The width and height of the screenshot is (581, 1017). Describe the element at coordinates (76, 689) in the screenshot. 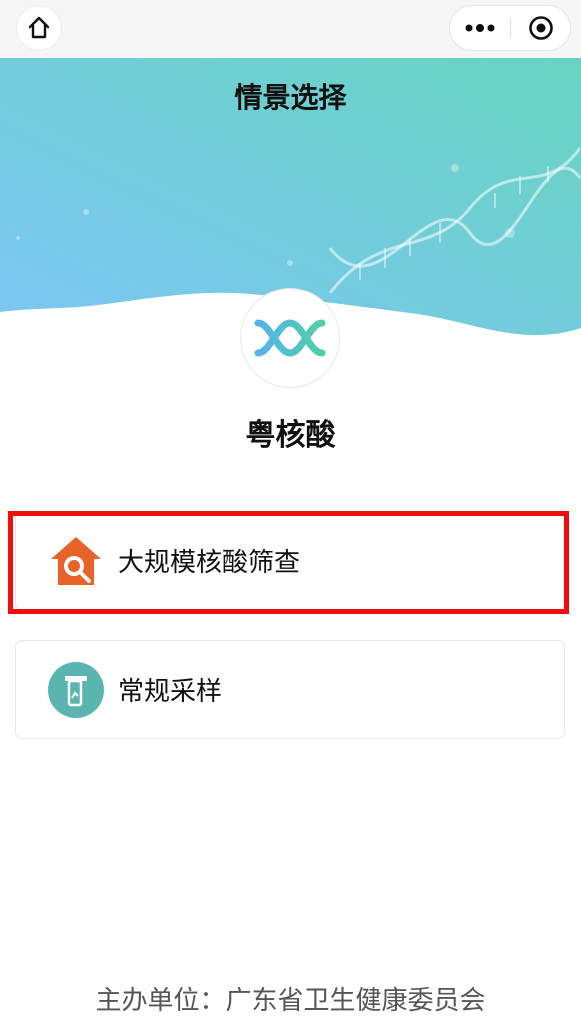

I see `sample-tube-icon` at that location.